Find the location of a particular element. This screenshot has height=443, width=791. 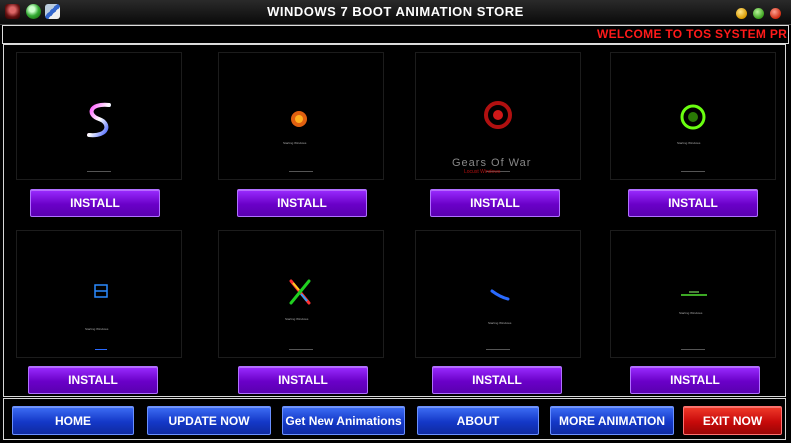

pumpkin-logo-icon is located at coordinates (301, 141).